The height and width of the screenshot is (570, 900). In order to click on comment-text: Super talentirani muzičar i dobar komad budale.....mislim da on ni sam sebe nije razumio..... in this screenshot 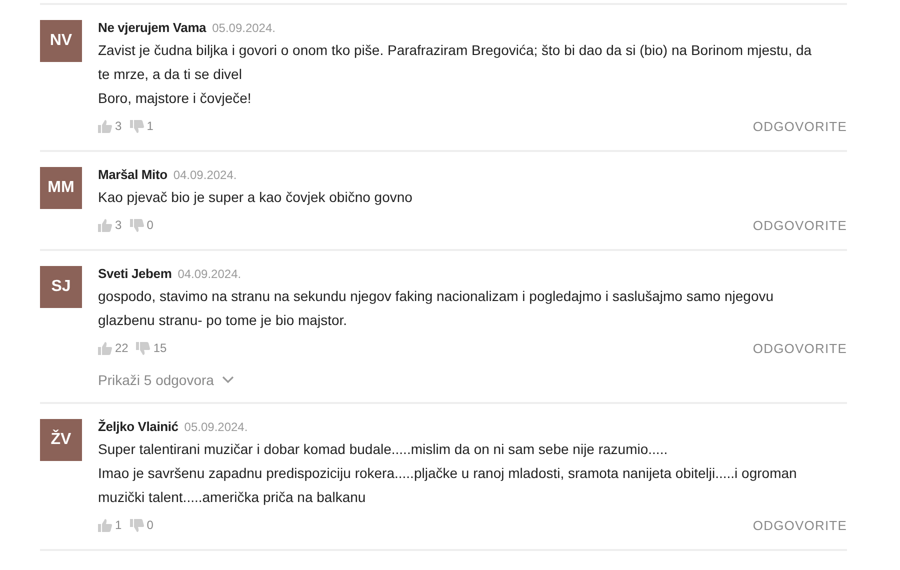, I will do `click(383, 449)`.